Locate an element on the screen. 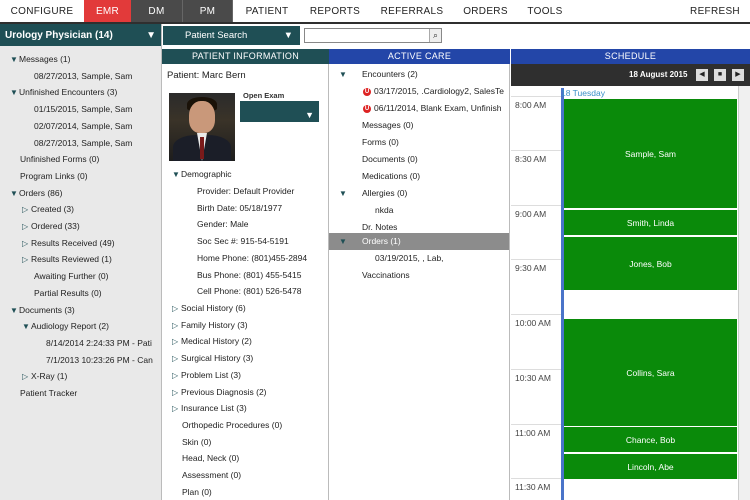  next-day-icon: ▶ is located at coordinates (738, 75).